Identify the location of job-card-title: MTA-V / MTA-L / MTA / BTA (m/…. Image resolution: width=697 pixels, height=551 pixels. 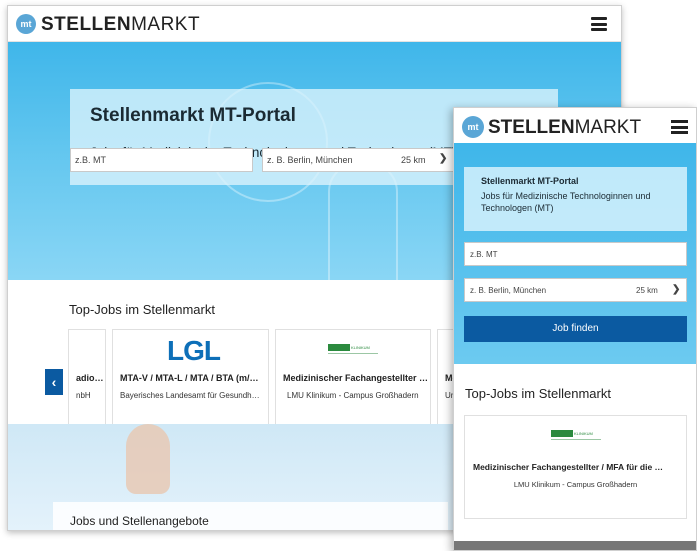
(189, 378).